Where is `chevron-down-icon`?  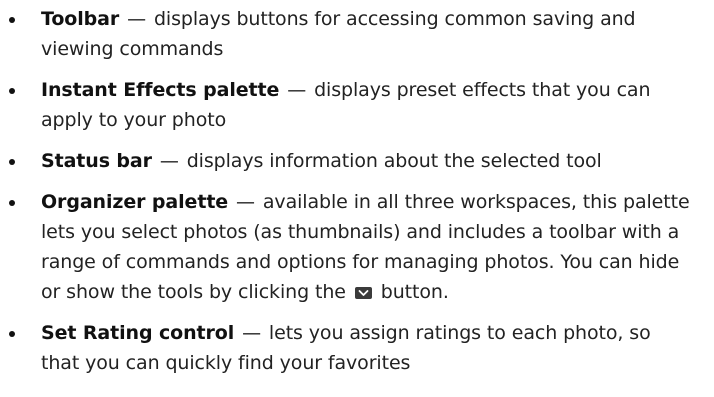
chevron-down-icon is located at coordinates (363, 293).